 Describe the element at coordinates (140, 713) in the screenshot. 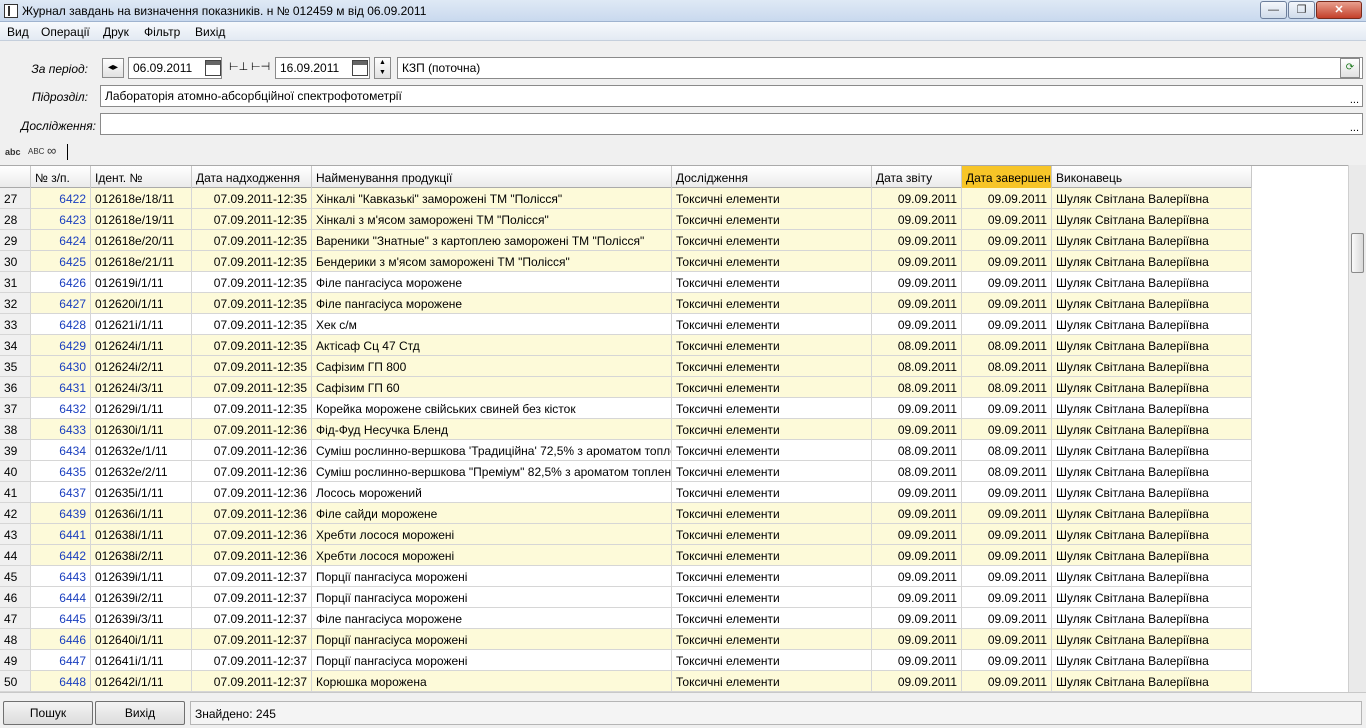

I see `exit-button: Вихід` at that location.